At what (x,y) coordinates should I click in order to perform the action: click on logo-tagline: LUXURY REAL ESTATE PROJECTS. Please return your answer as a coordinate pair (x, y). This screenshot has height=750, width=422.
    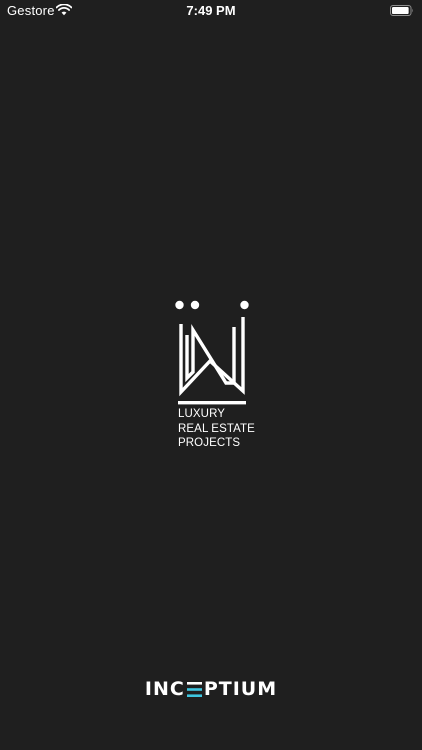
    Looking at the image, I should click on (216, 429).